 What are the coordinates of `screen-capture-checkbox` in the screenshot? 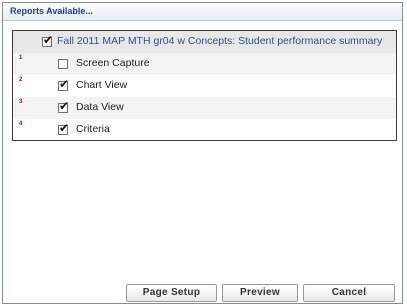 It's located at (63, 64).